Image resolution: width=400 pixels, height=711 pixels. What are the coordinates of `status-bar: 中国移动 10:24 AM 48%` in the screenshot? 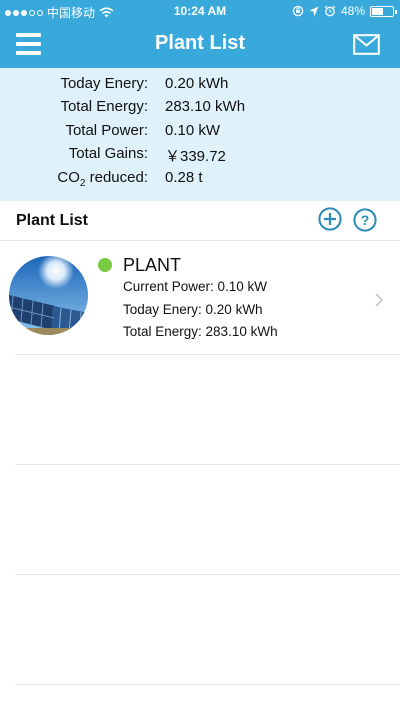 It's located at (200, 11).